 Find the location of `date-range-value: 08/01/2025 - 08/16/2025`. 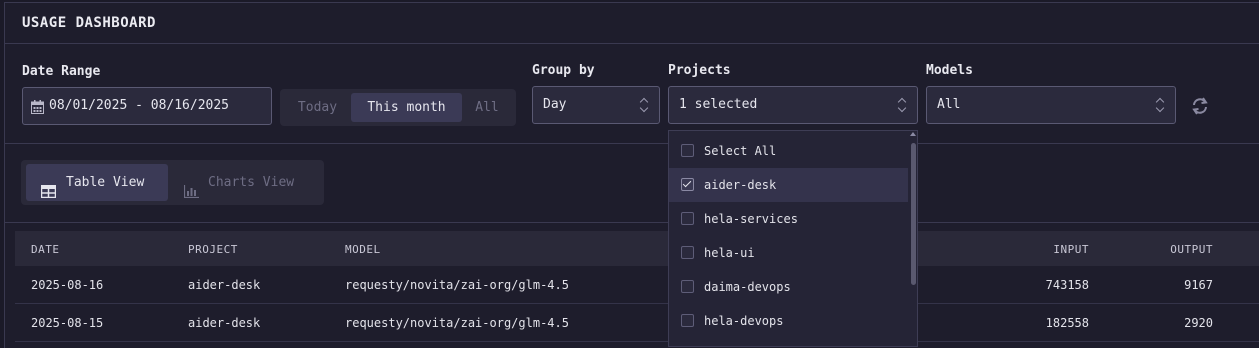

date-range-value: 08/01/2025 - 08/16/2025 is located at coordinates (139, 105).